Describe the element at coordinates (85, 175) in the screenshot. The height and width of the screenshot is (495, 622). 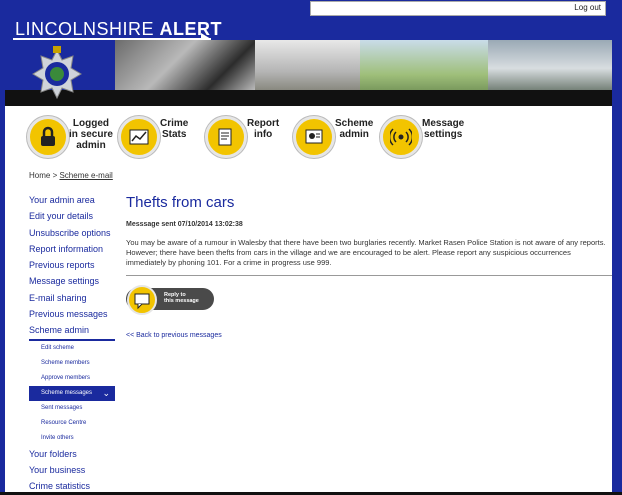
I see `breadcrumb-current: Scheme e-mail` at that location.